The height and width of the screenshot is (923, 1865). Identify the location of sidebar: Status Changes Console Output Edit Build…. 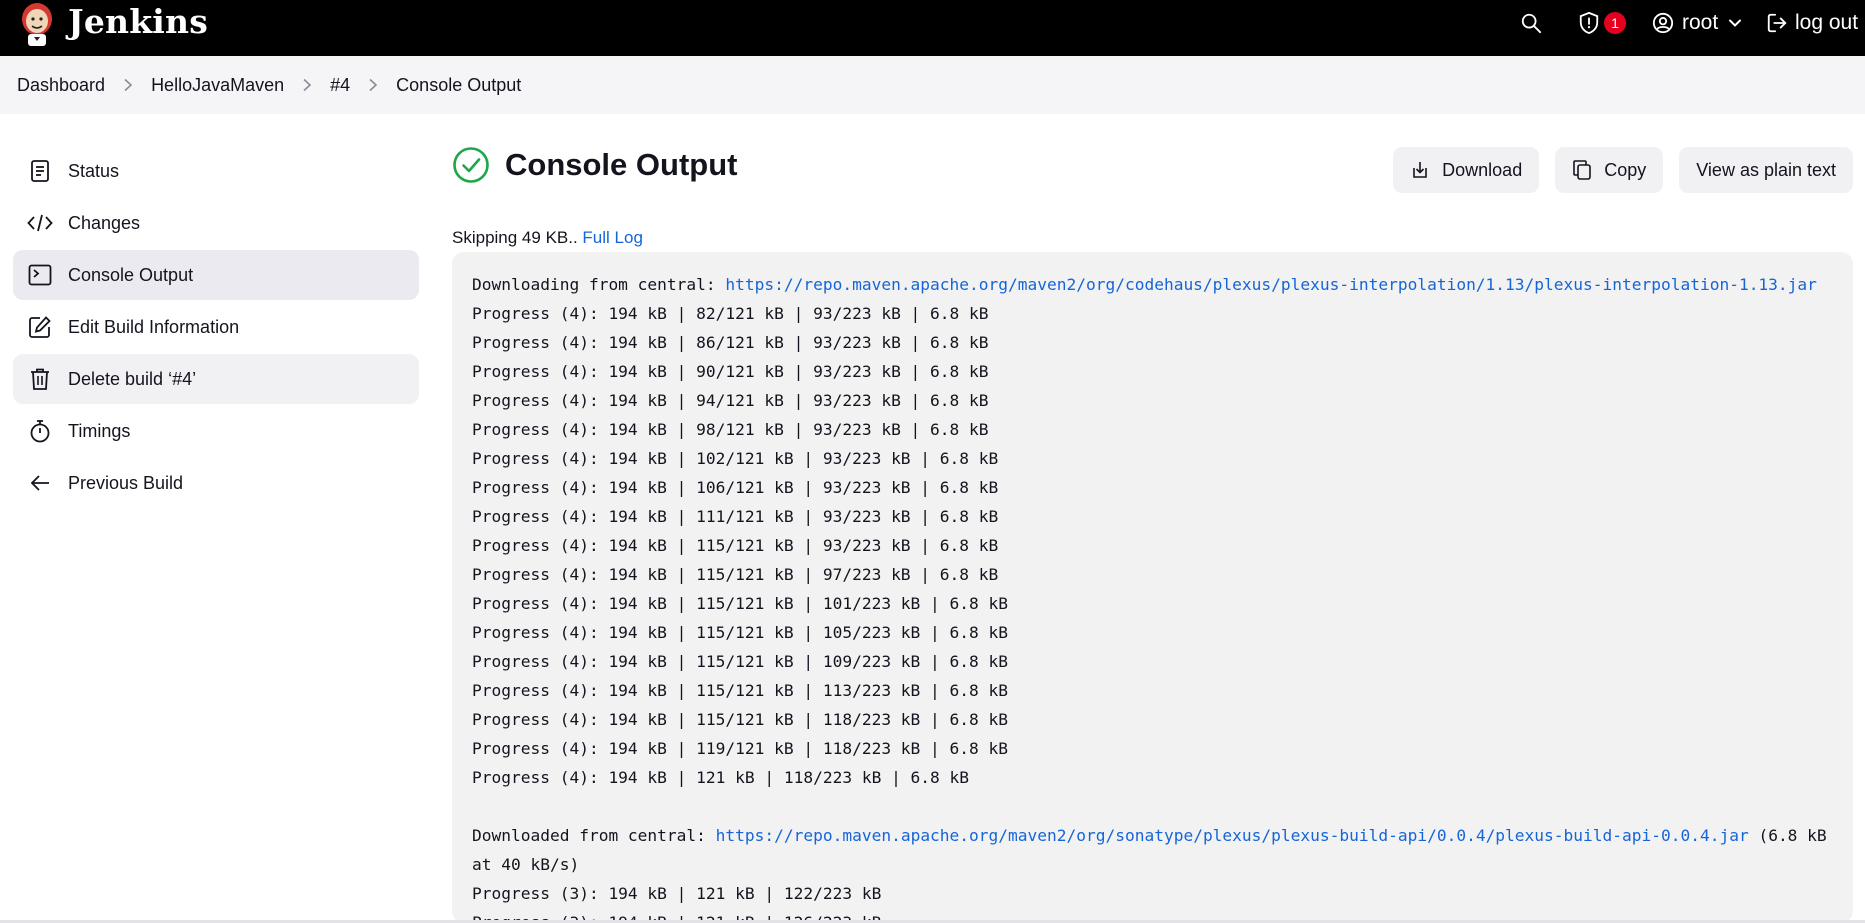
(216, 328).